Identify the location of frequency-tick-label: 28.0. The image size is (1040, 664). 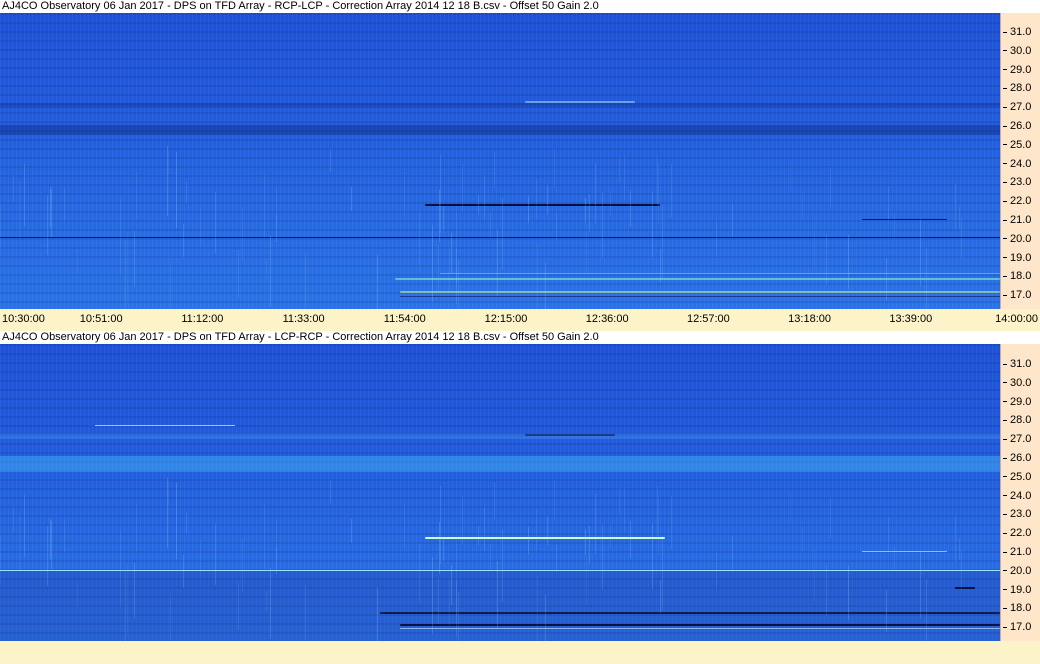
(1017, 420).